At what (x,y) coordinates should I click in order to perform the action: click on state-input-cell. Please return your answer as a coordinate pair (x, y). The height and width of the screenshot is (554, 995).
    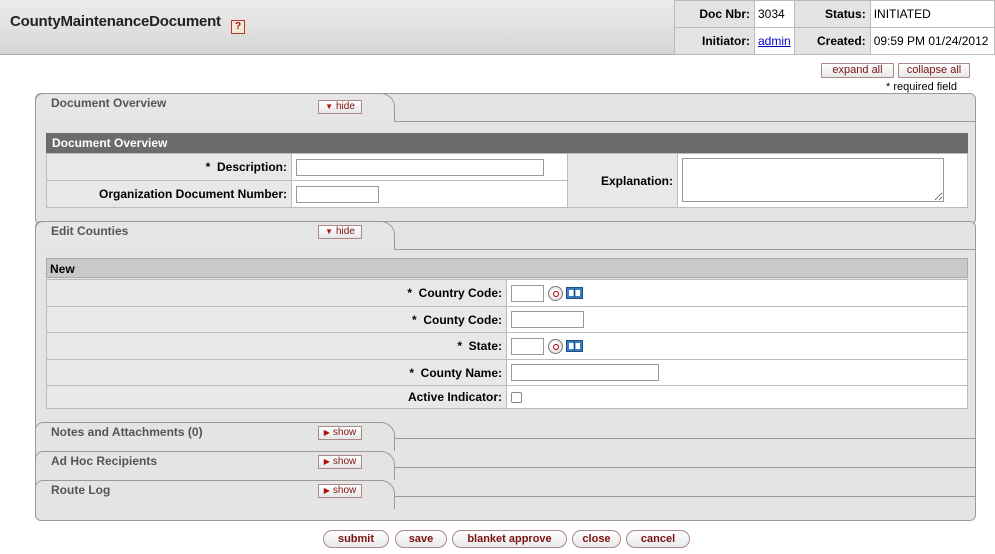
    Looking at the image, I should click on (737, 346).